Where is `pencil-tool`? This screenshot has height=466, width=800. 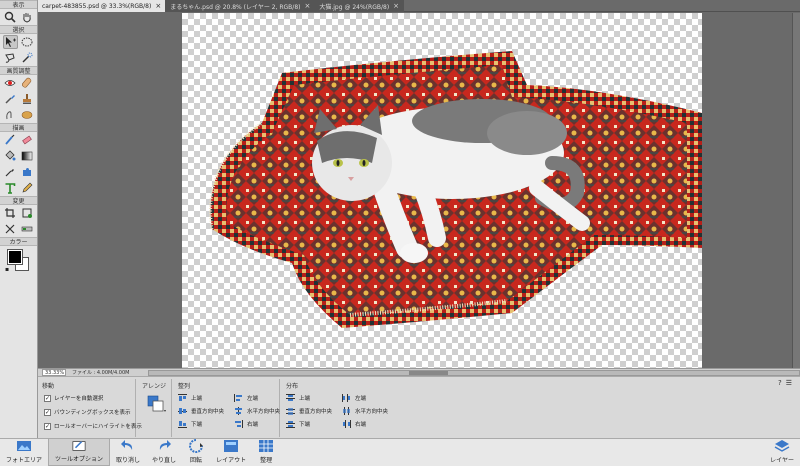 pencil-tool is located at coordinates (26, 188).